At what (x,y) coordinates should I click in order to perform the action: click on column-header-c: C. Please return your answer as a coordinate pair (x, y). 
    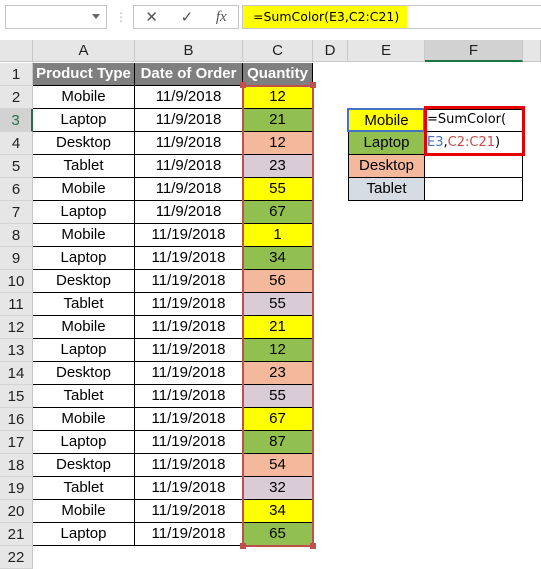
    Looking at the image, I should click on (278, 51).